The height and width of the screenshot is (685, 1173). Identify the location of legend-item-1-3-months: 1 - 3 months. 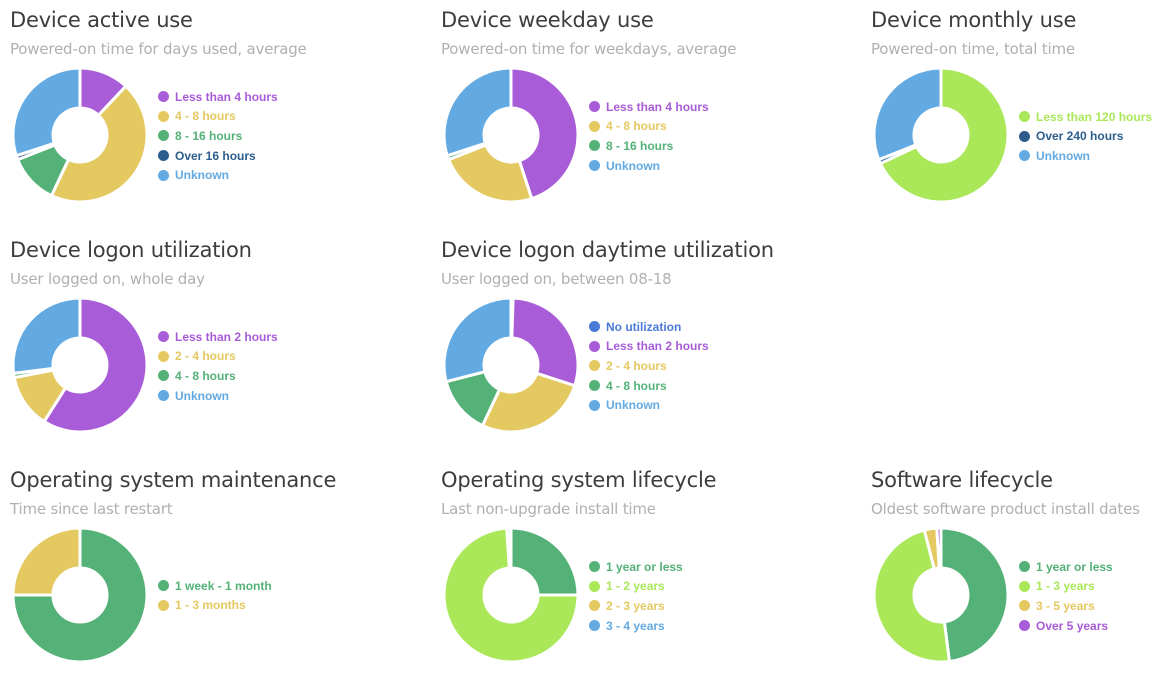
(215, 606).